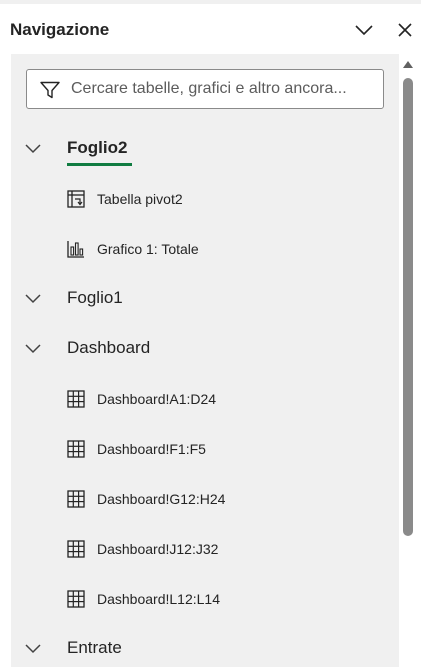  Describe the element at coordinates (148, 249) in the screenshot. I see `tree-item-label: Grafico 1: Totale` at that location.